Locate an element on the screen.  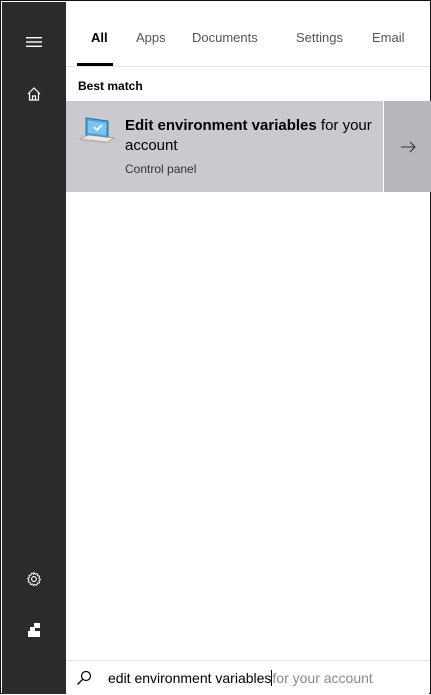
home-icon is located at coordinates (34, 94).